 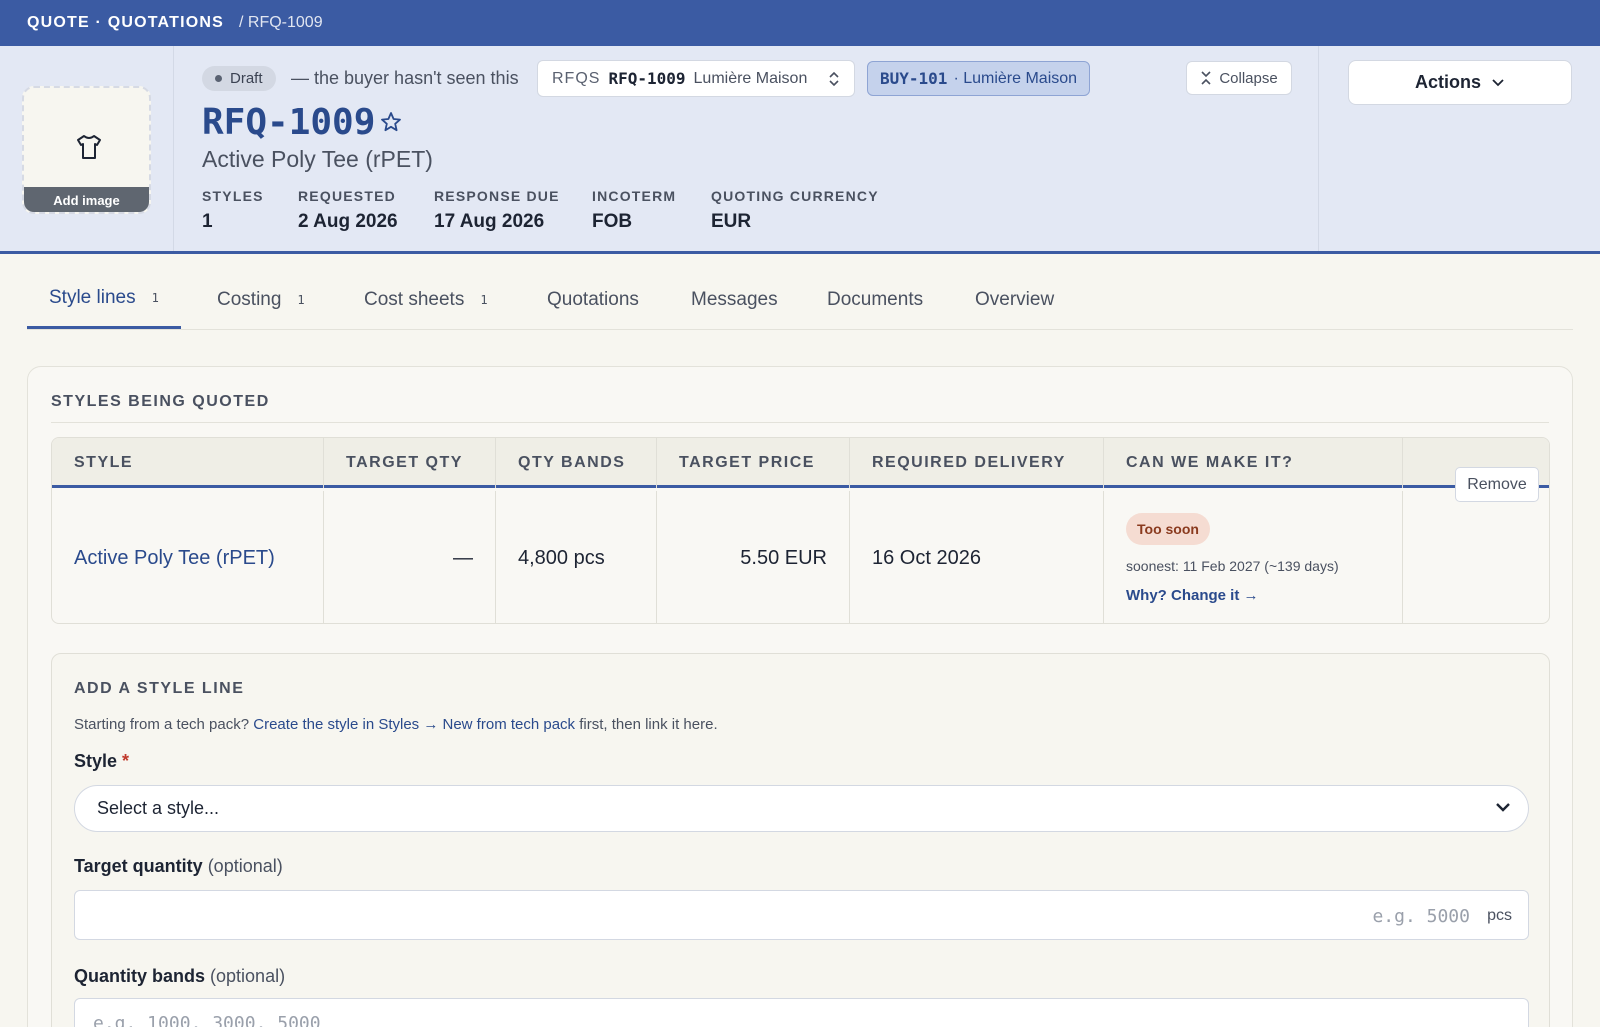 What do you see at coordinates (92, 297) in the screenshot?
I see `tab-label: Style lines` at bounding box center [92, 297].